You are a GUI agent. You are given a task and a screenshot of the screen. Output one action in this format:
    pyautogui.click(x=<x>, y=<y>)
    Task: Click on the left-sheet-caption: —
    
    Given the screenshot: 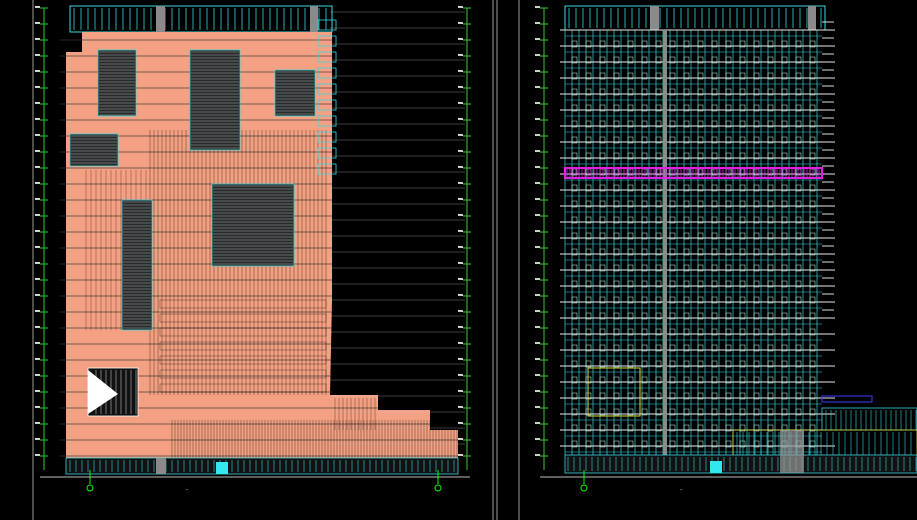 What is the action you would take?
    pyautogui.click(x=187, y=489)
    